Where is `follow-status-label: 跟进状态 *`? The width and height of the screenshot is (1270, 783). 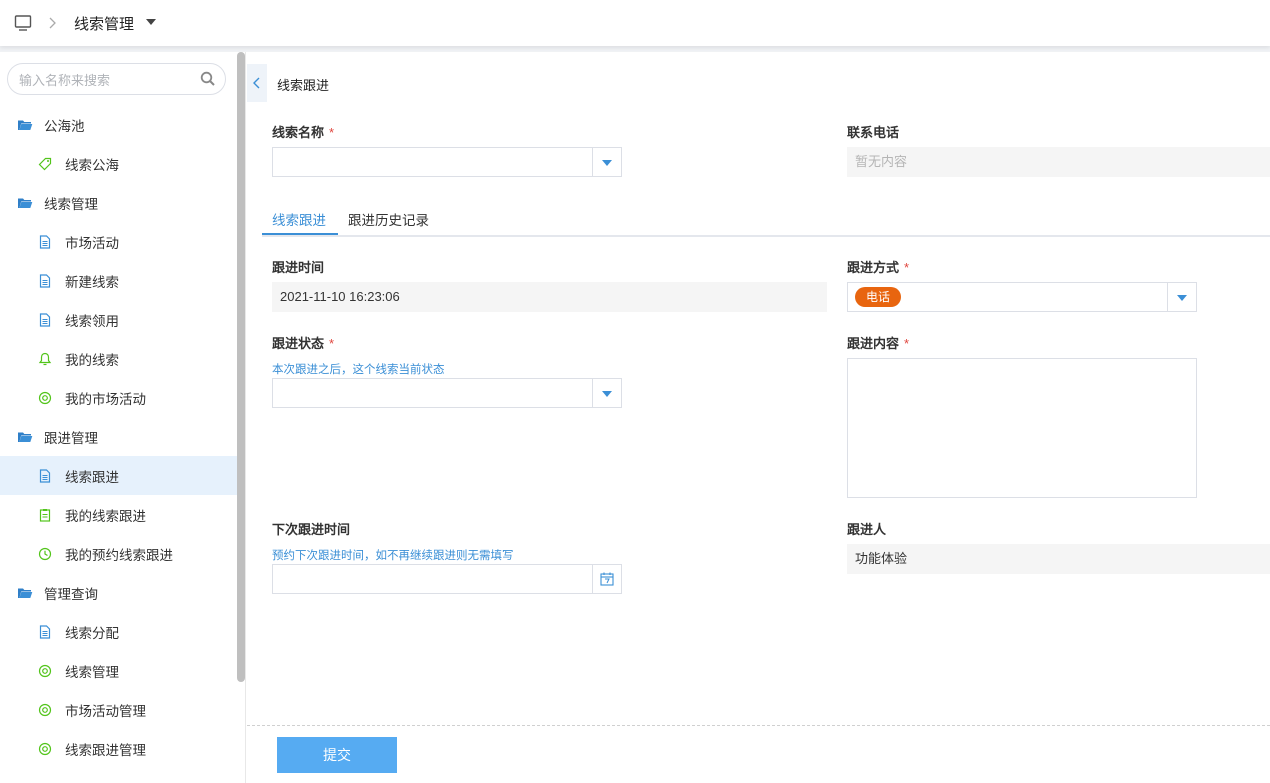
follow-status-label: 跟进状态 * is located at coordinates (303, 342).